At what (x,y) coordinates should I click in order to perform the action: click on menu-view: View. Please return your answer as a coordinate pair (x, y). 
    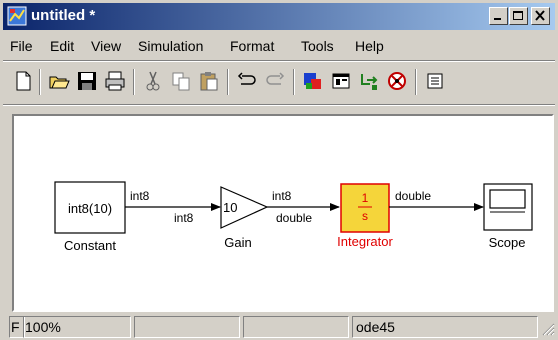
    Looking at the image, I should click on (106, 46).